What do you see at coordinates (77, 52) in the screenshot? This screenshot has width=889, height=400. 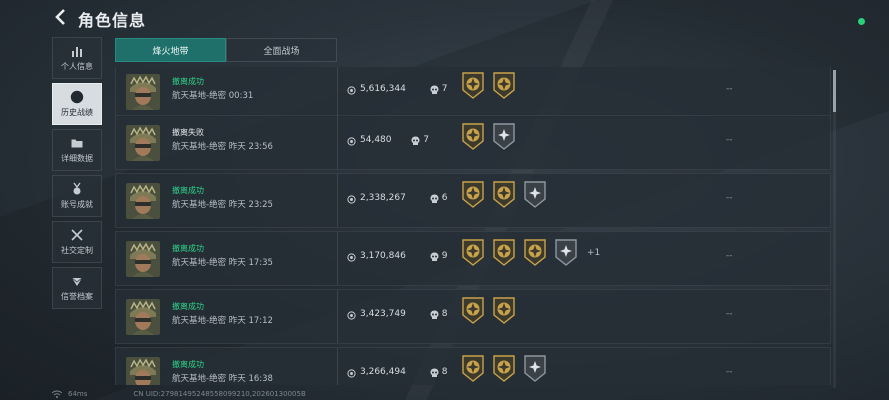 I see `bar-chart-icon` at bounding box center [77, 52].